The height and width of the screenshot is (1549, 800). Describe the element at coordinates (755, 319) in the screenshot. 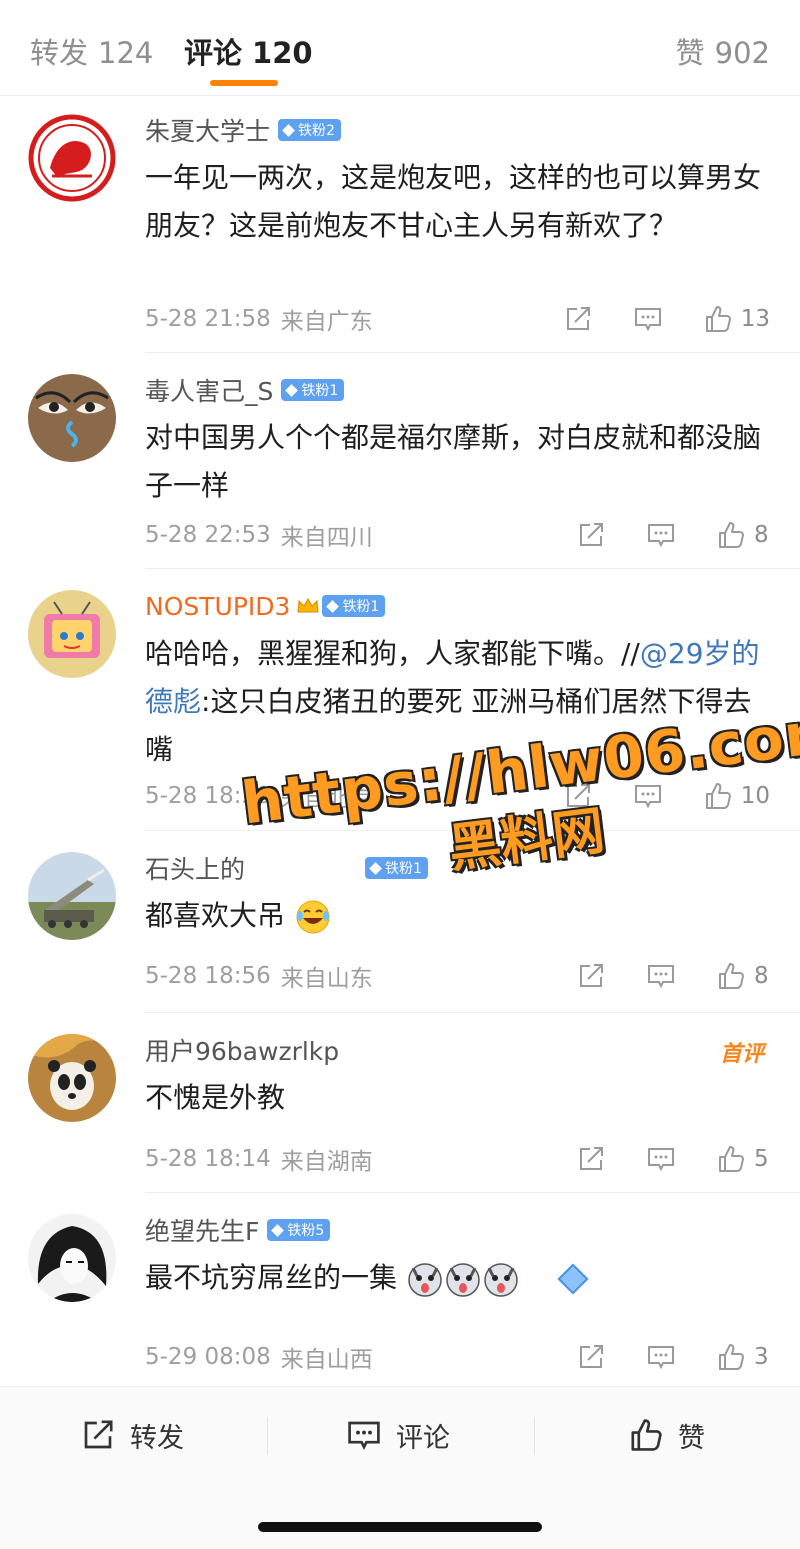

I see `like-count: 13` at that location.